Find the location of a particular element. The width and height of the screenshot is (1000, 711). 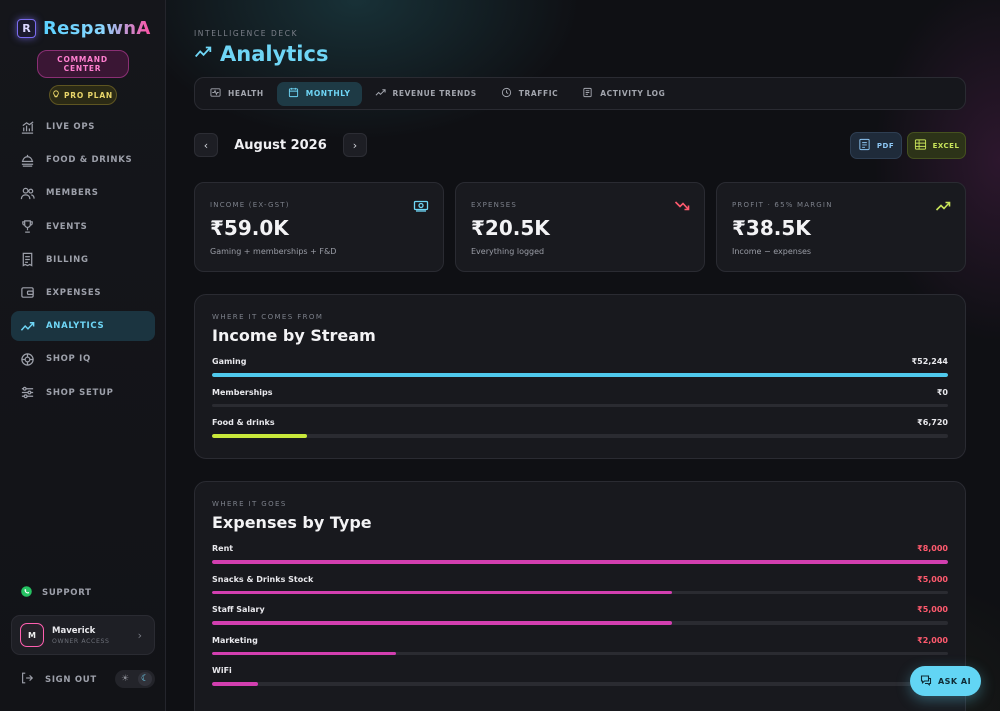

next-month-button: › is located at coordinates (355, 145).